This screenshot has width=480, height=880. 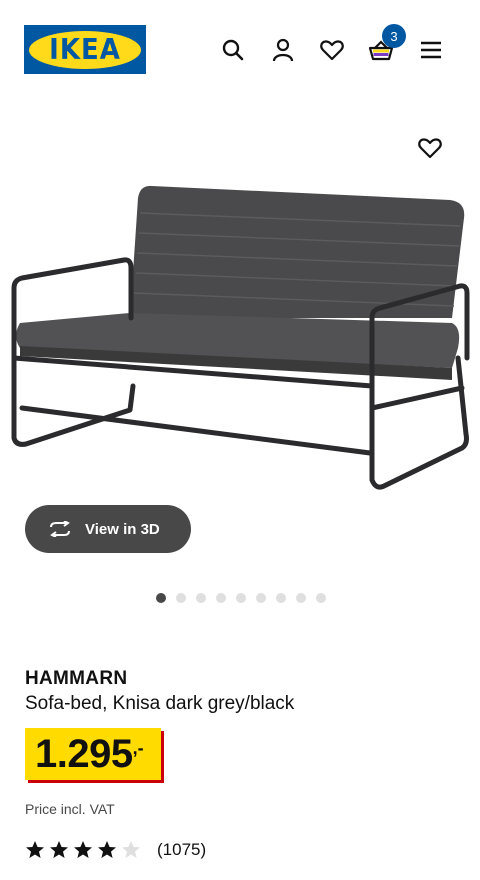 I want to click on review-count: (1075), so click(x=181, y=850).